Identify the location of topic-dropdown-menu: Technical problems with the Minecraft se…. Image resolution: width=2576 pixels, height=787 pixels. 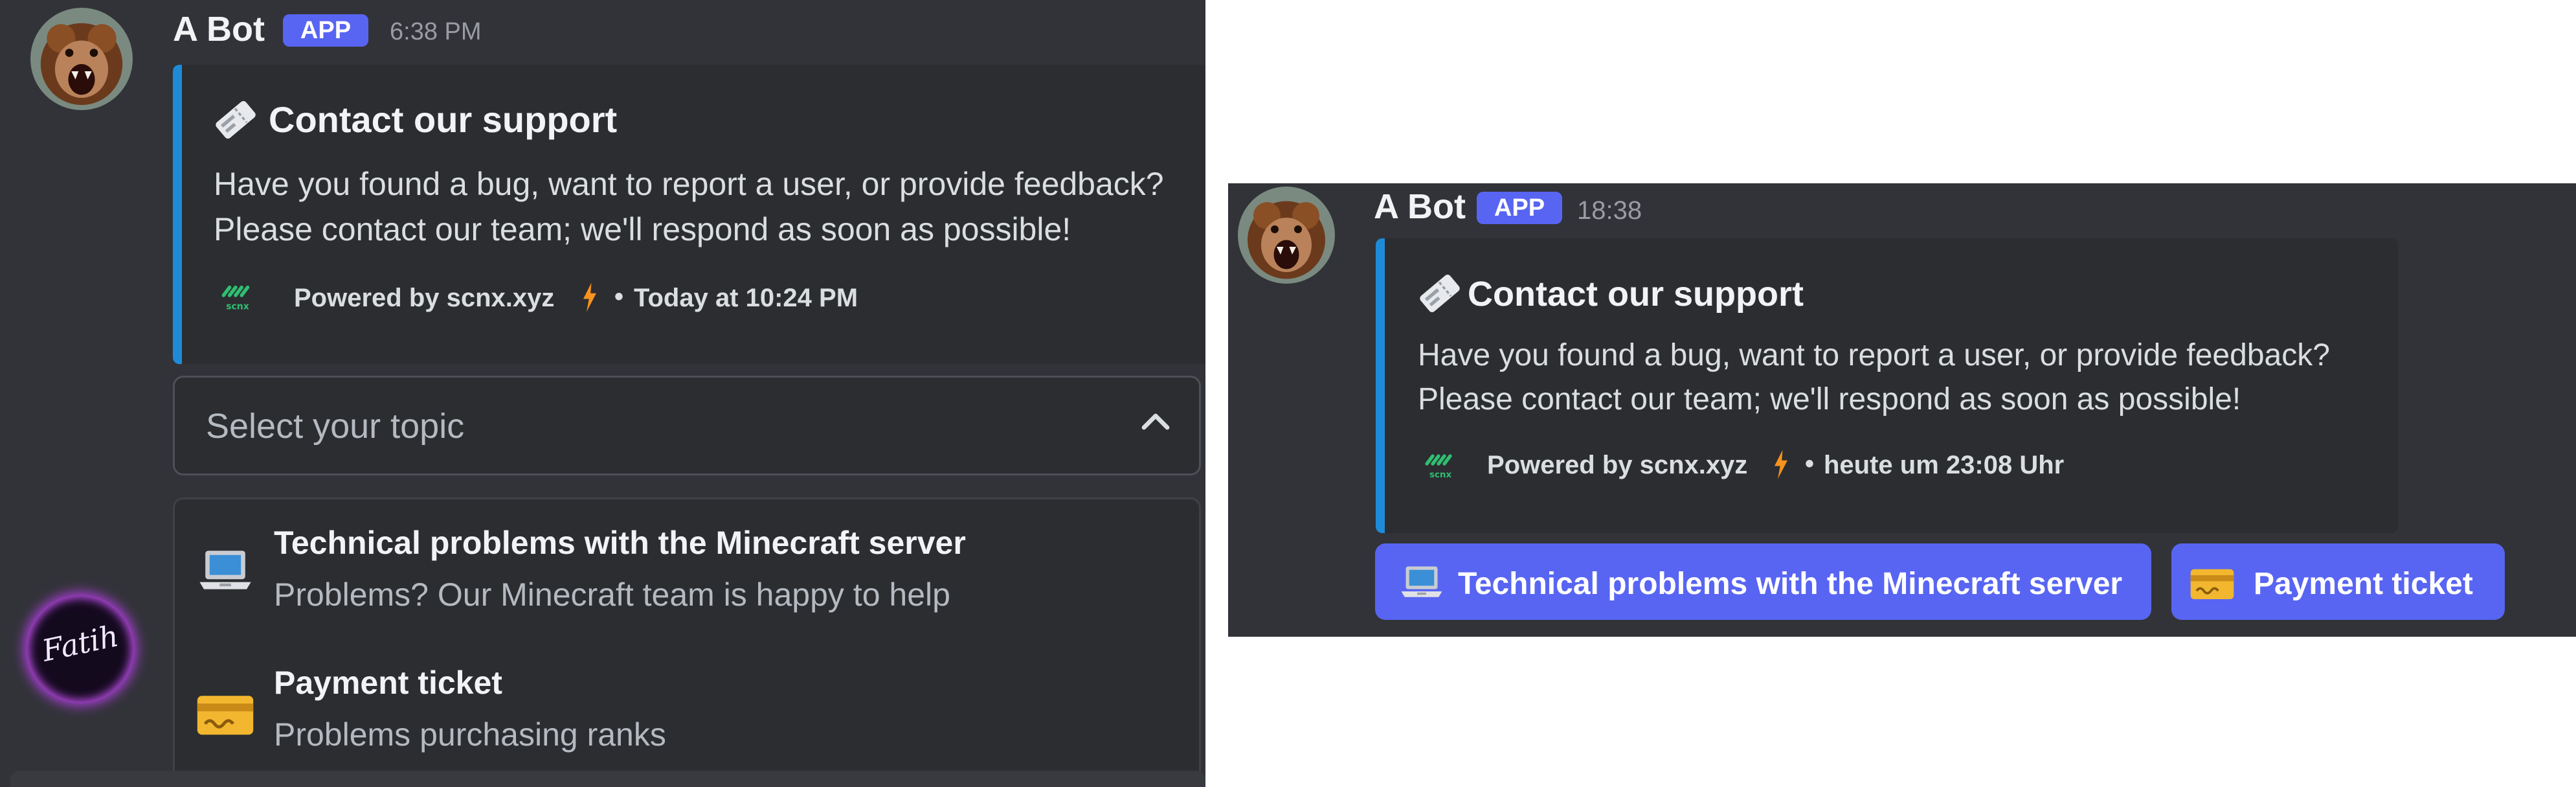
(687, 639).